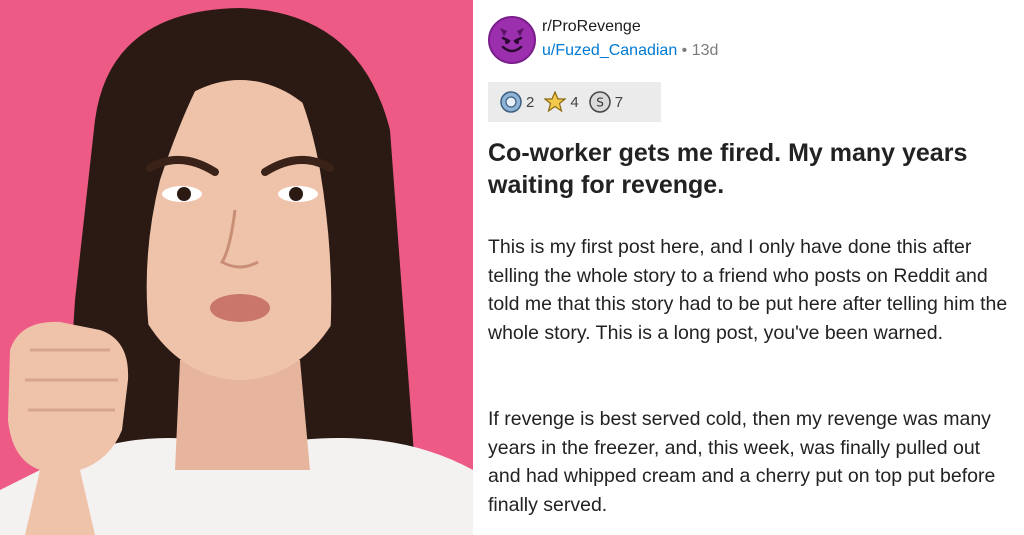 The width and height of the screenshot is (1024, 535). I want to click on svg-text: S, so click(600, 103).